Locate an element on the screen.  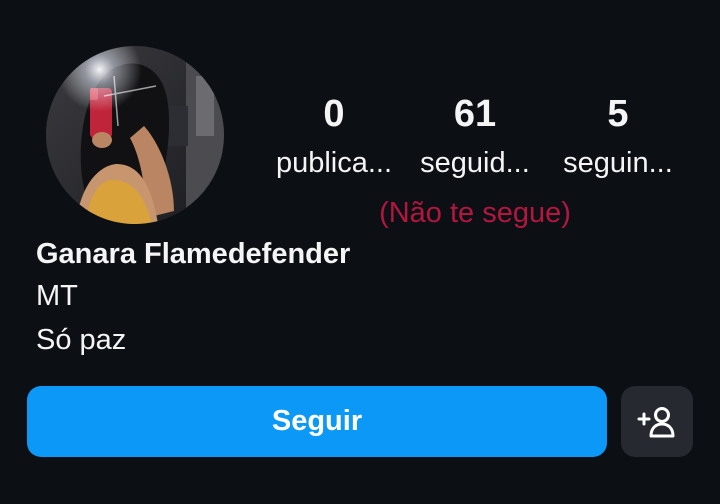
profile-photo is located at coordinates (135, 135).